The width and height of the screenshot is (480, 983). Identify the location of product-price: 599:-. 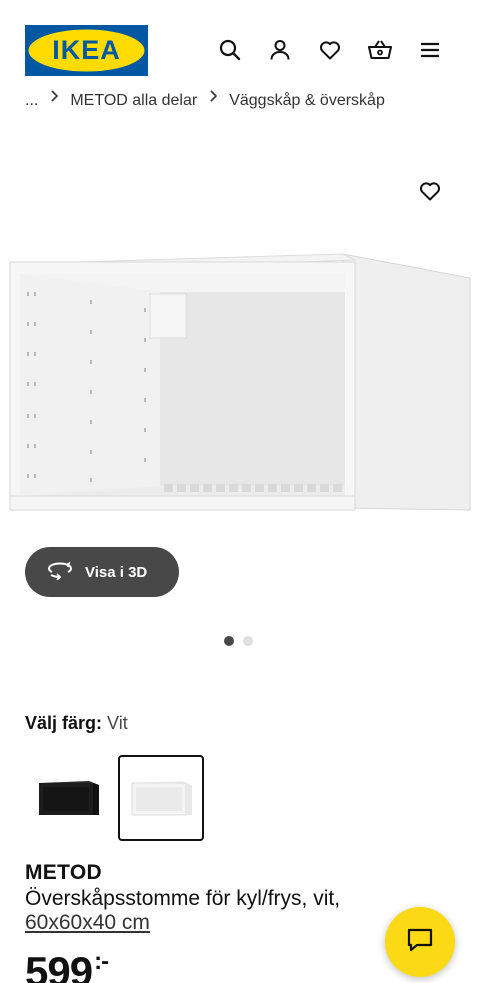
(67, 965).